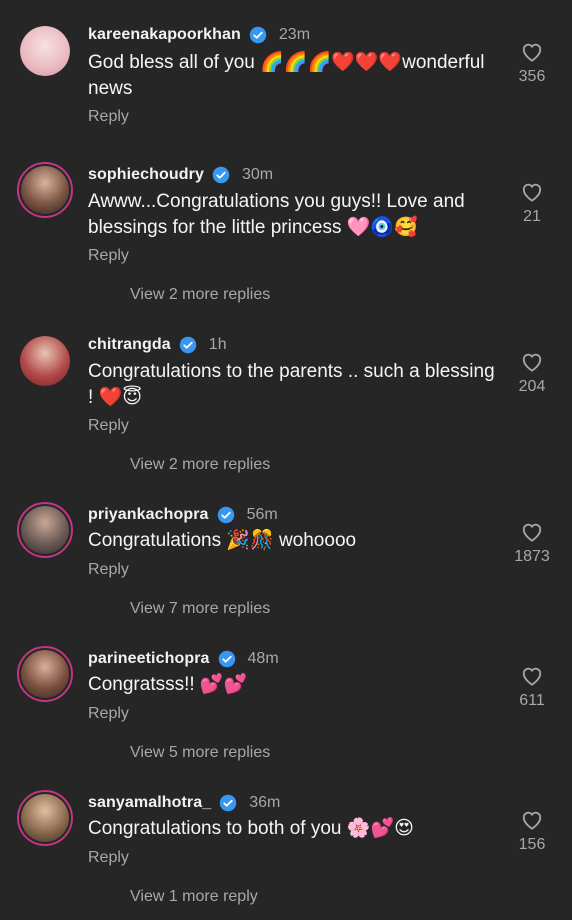 The image size is (572, 920). I want to click on like-button: 156, so click(532, 832).